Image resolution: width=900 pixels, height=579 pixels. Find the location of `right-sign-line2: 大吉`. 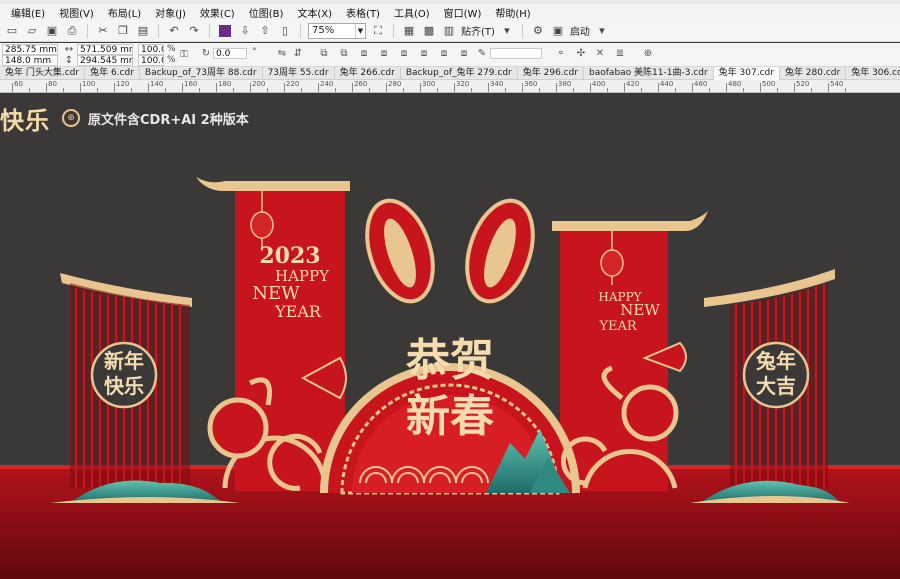

right-sign-line2: 大吉 is located at coordinates (776, 386).